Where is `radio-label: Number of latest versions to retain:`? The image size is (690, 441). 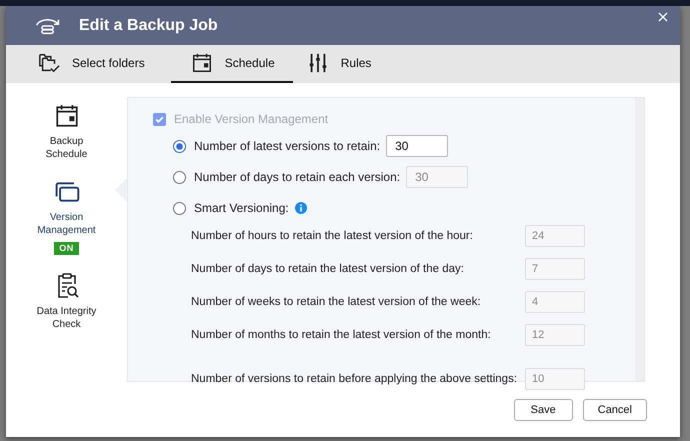
radio-label: Number of latest versions to retain: is located at coordinates (287, 146).